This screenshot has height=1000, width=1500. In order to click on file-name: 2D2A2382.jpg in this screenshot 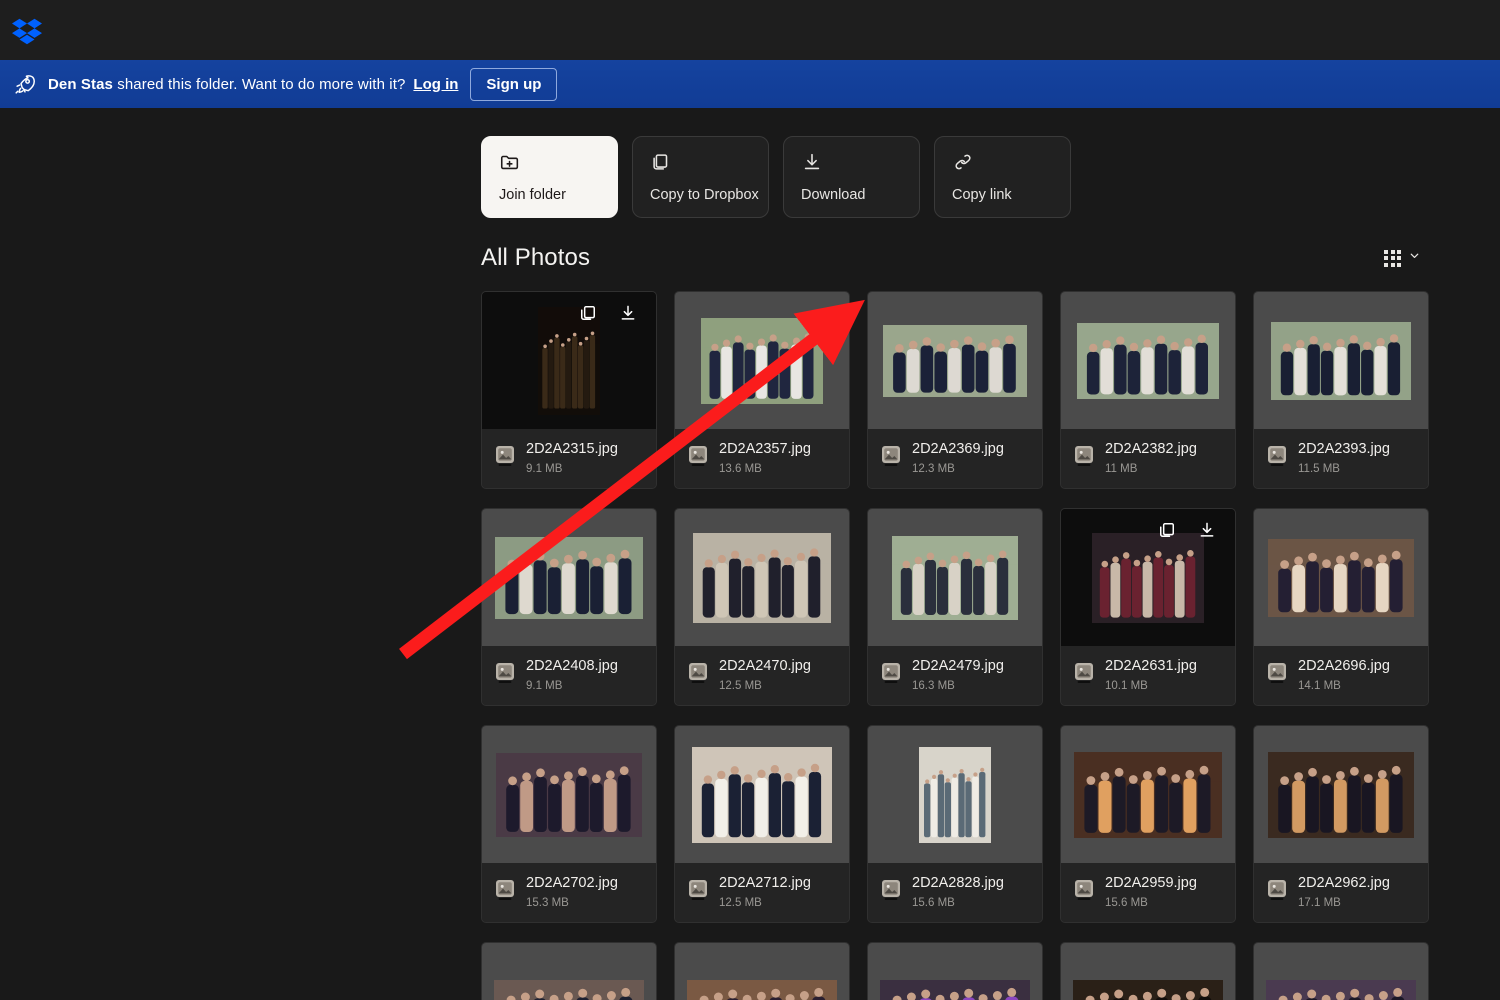, I will do `click(1151, 449)`.